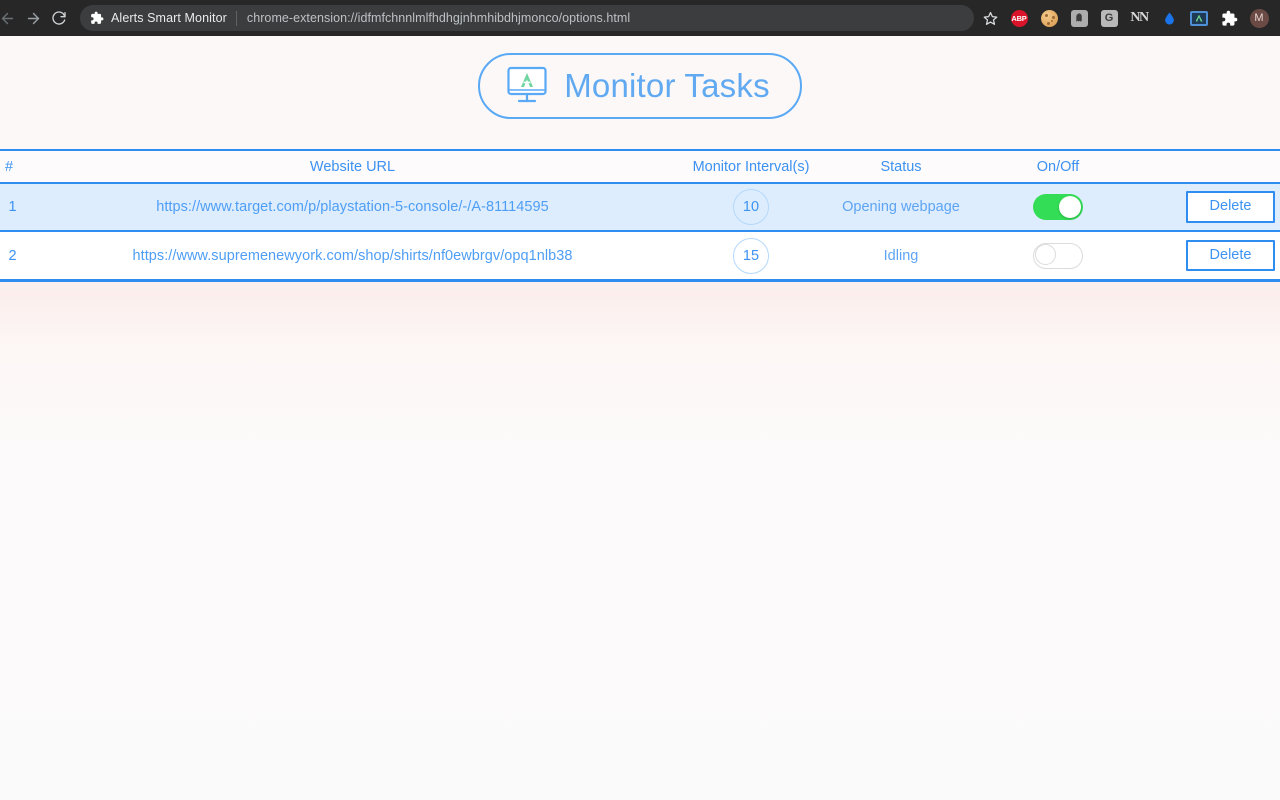 The image size is (1280, 800). What do you see at coordinates (1205, 167) in the screenshot?
I see `column-header-action` at bounding box center [1205, 167].